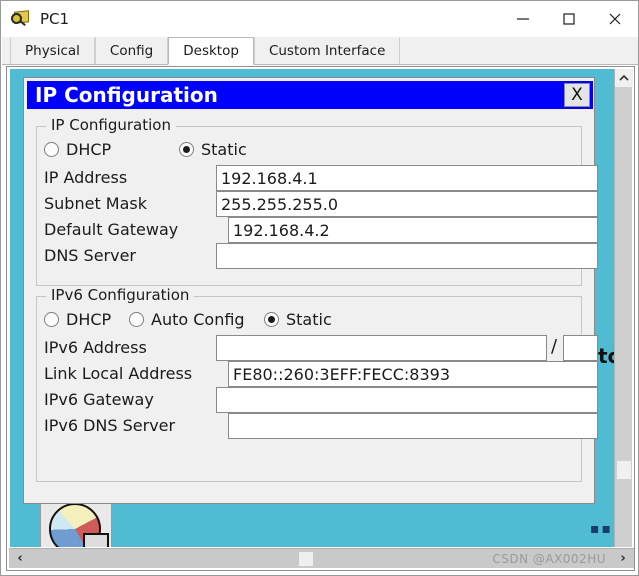  What do you see at coordinates (407, 256) in the screenshot?
I see `dns-server-input` at bounding box center [407, 256].